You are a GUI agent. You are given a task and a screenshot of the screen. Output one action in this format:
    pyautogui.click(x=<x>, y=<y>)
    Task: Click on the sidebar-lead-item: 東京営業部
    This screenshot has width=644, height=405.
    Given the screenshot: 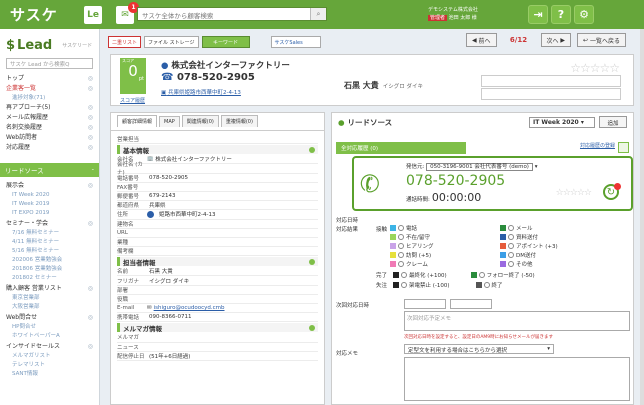 What is the action you would take?
    pyautogui.click(x=49, y=298)
    